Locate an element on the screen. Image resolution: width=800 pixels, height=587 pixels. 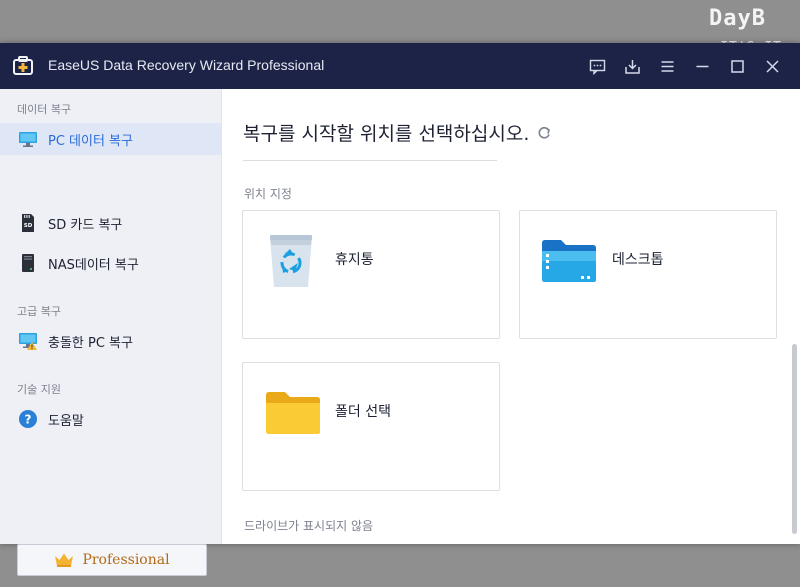
watermark-line1: DayB is located at coordinates (737, 18).